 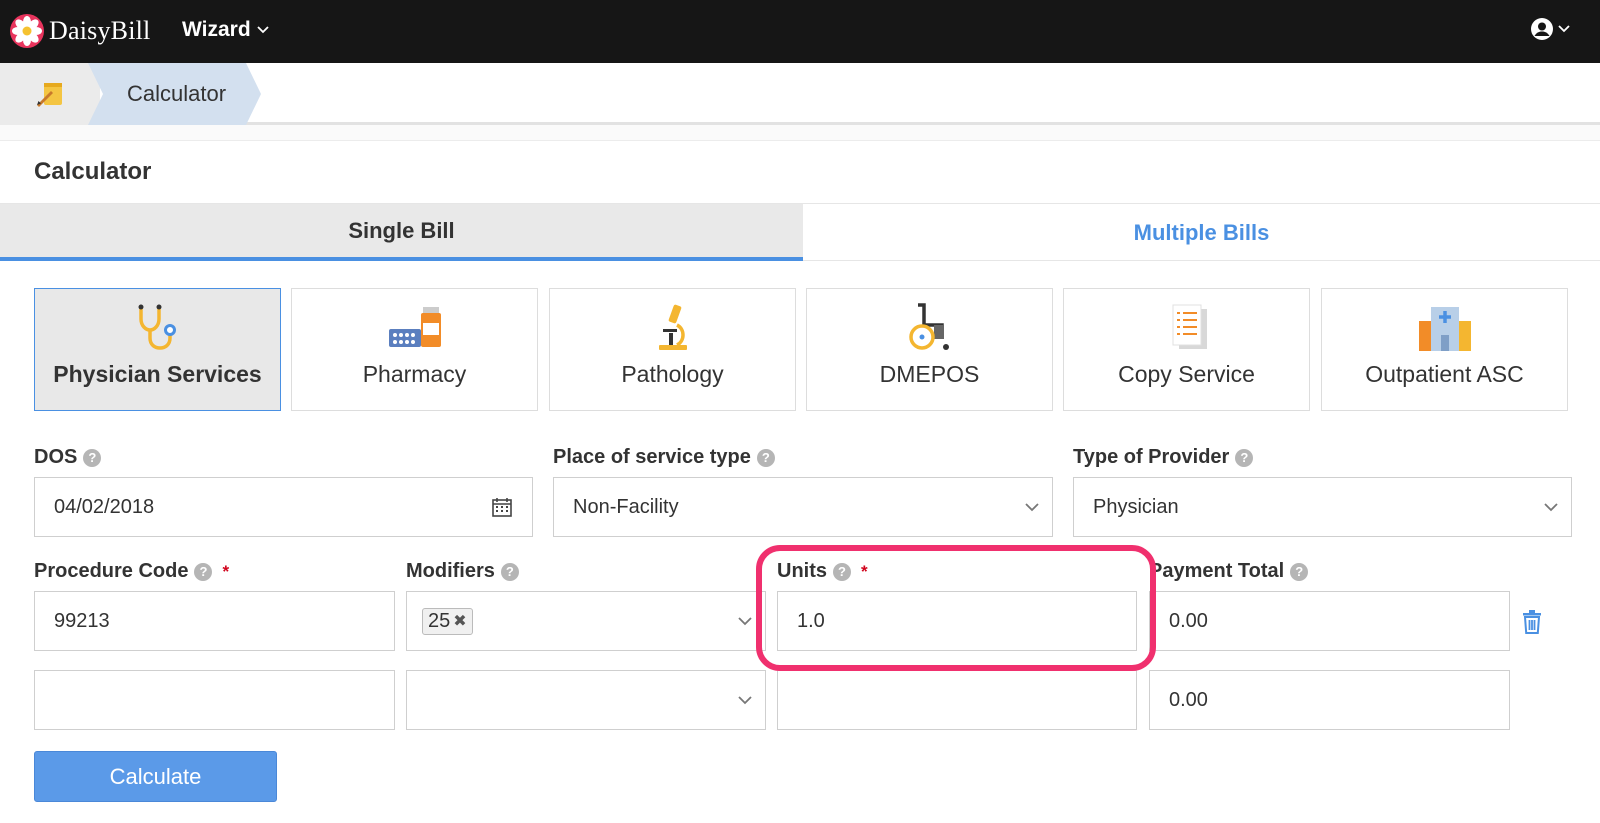 What do you see at coordinates (401, 232) in the screenshot?
I see `tab-single-bill: Single Bill` at bounding box center [401, 232].